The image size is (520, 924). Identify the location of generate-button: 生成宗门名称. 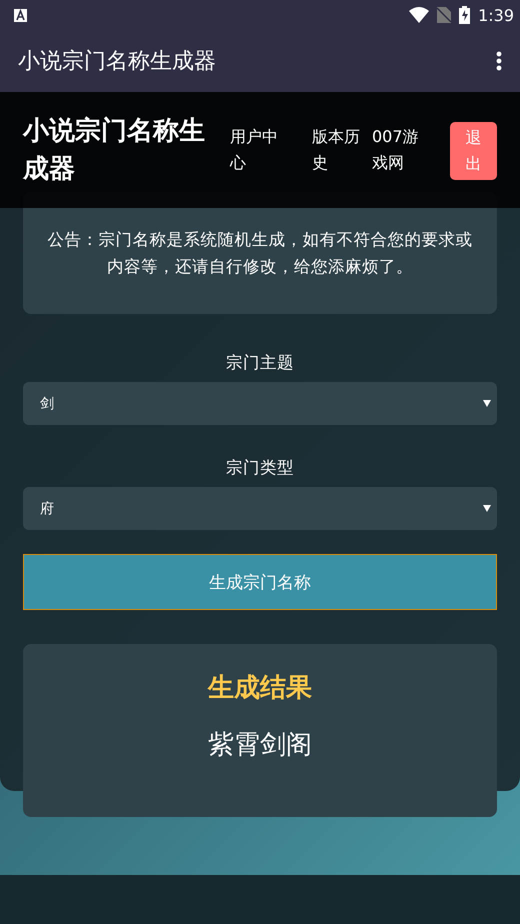
(260, 582).